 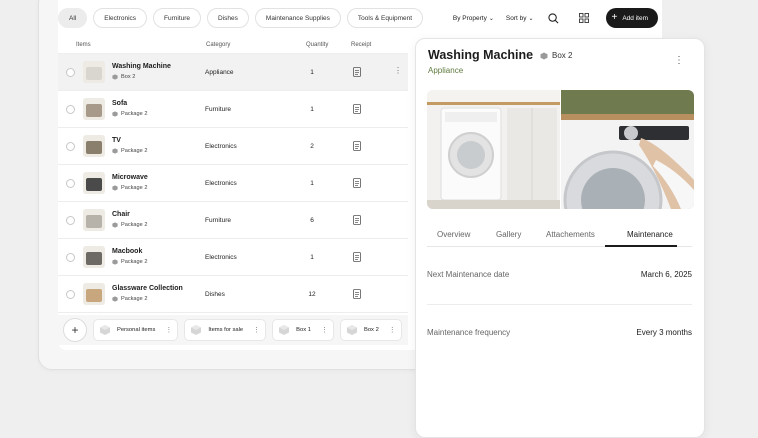 I want to click on box-chip: Box 2 ⋮, so click(x=370, y=330).